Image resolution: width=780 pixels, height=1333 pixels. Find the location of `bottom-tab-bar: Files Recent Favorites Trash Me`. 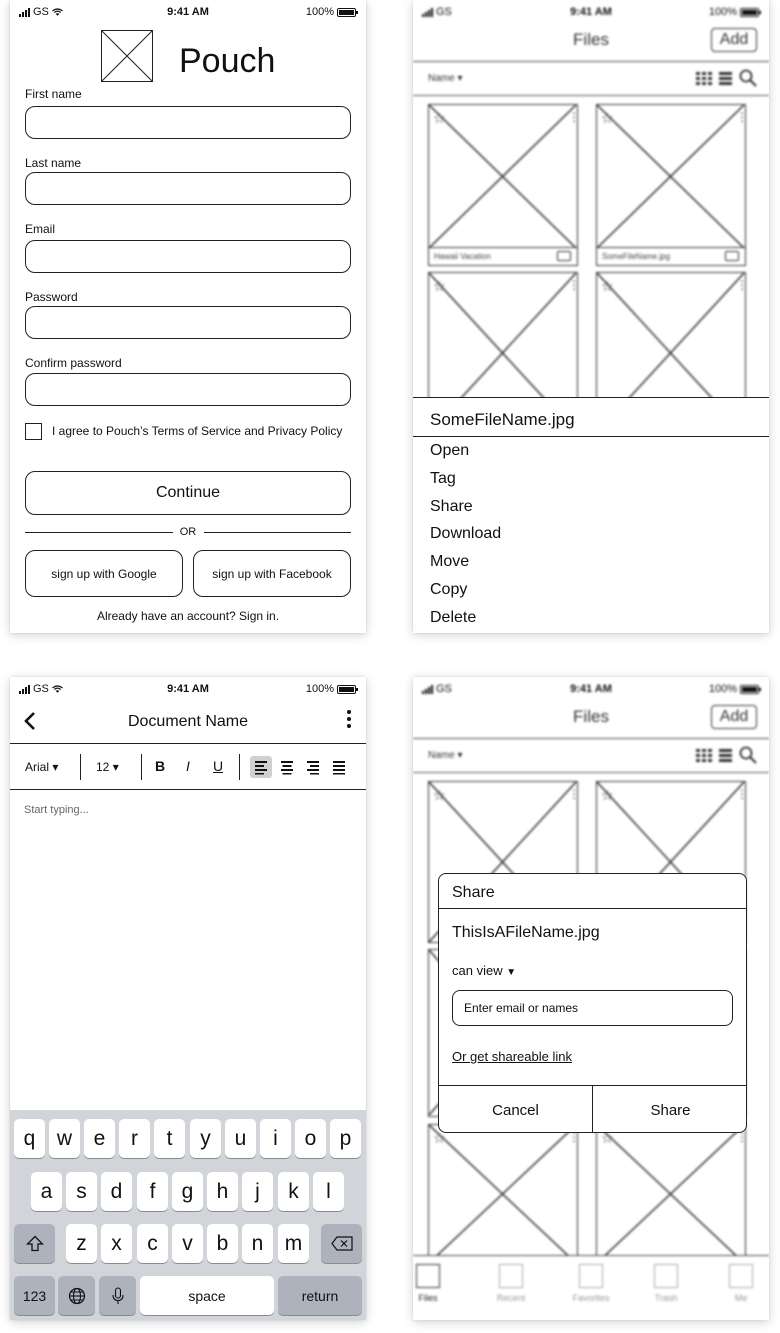

bottom-tab-bar: Files Recent Favorites Trash Me is located at coordinates (591, 1287).